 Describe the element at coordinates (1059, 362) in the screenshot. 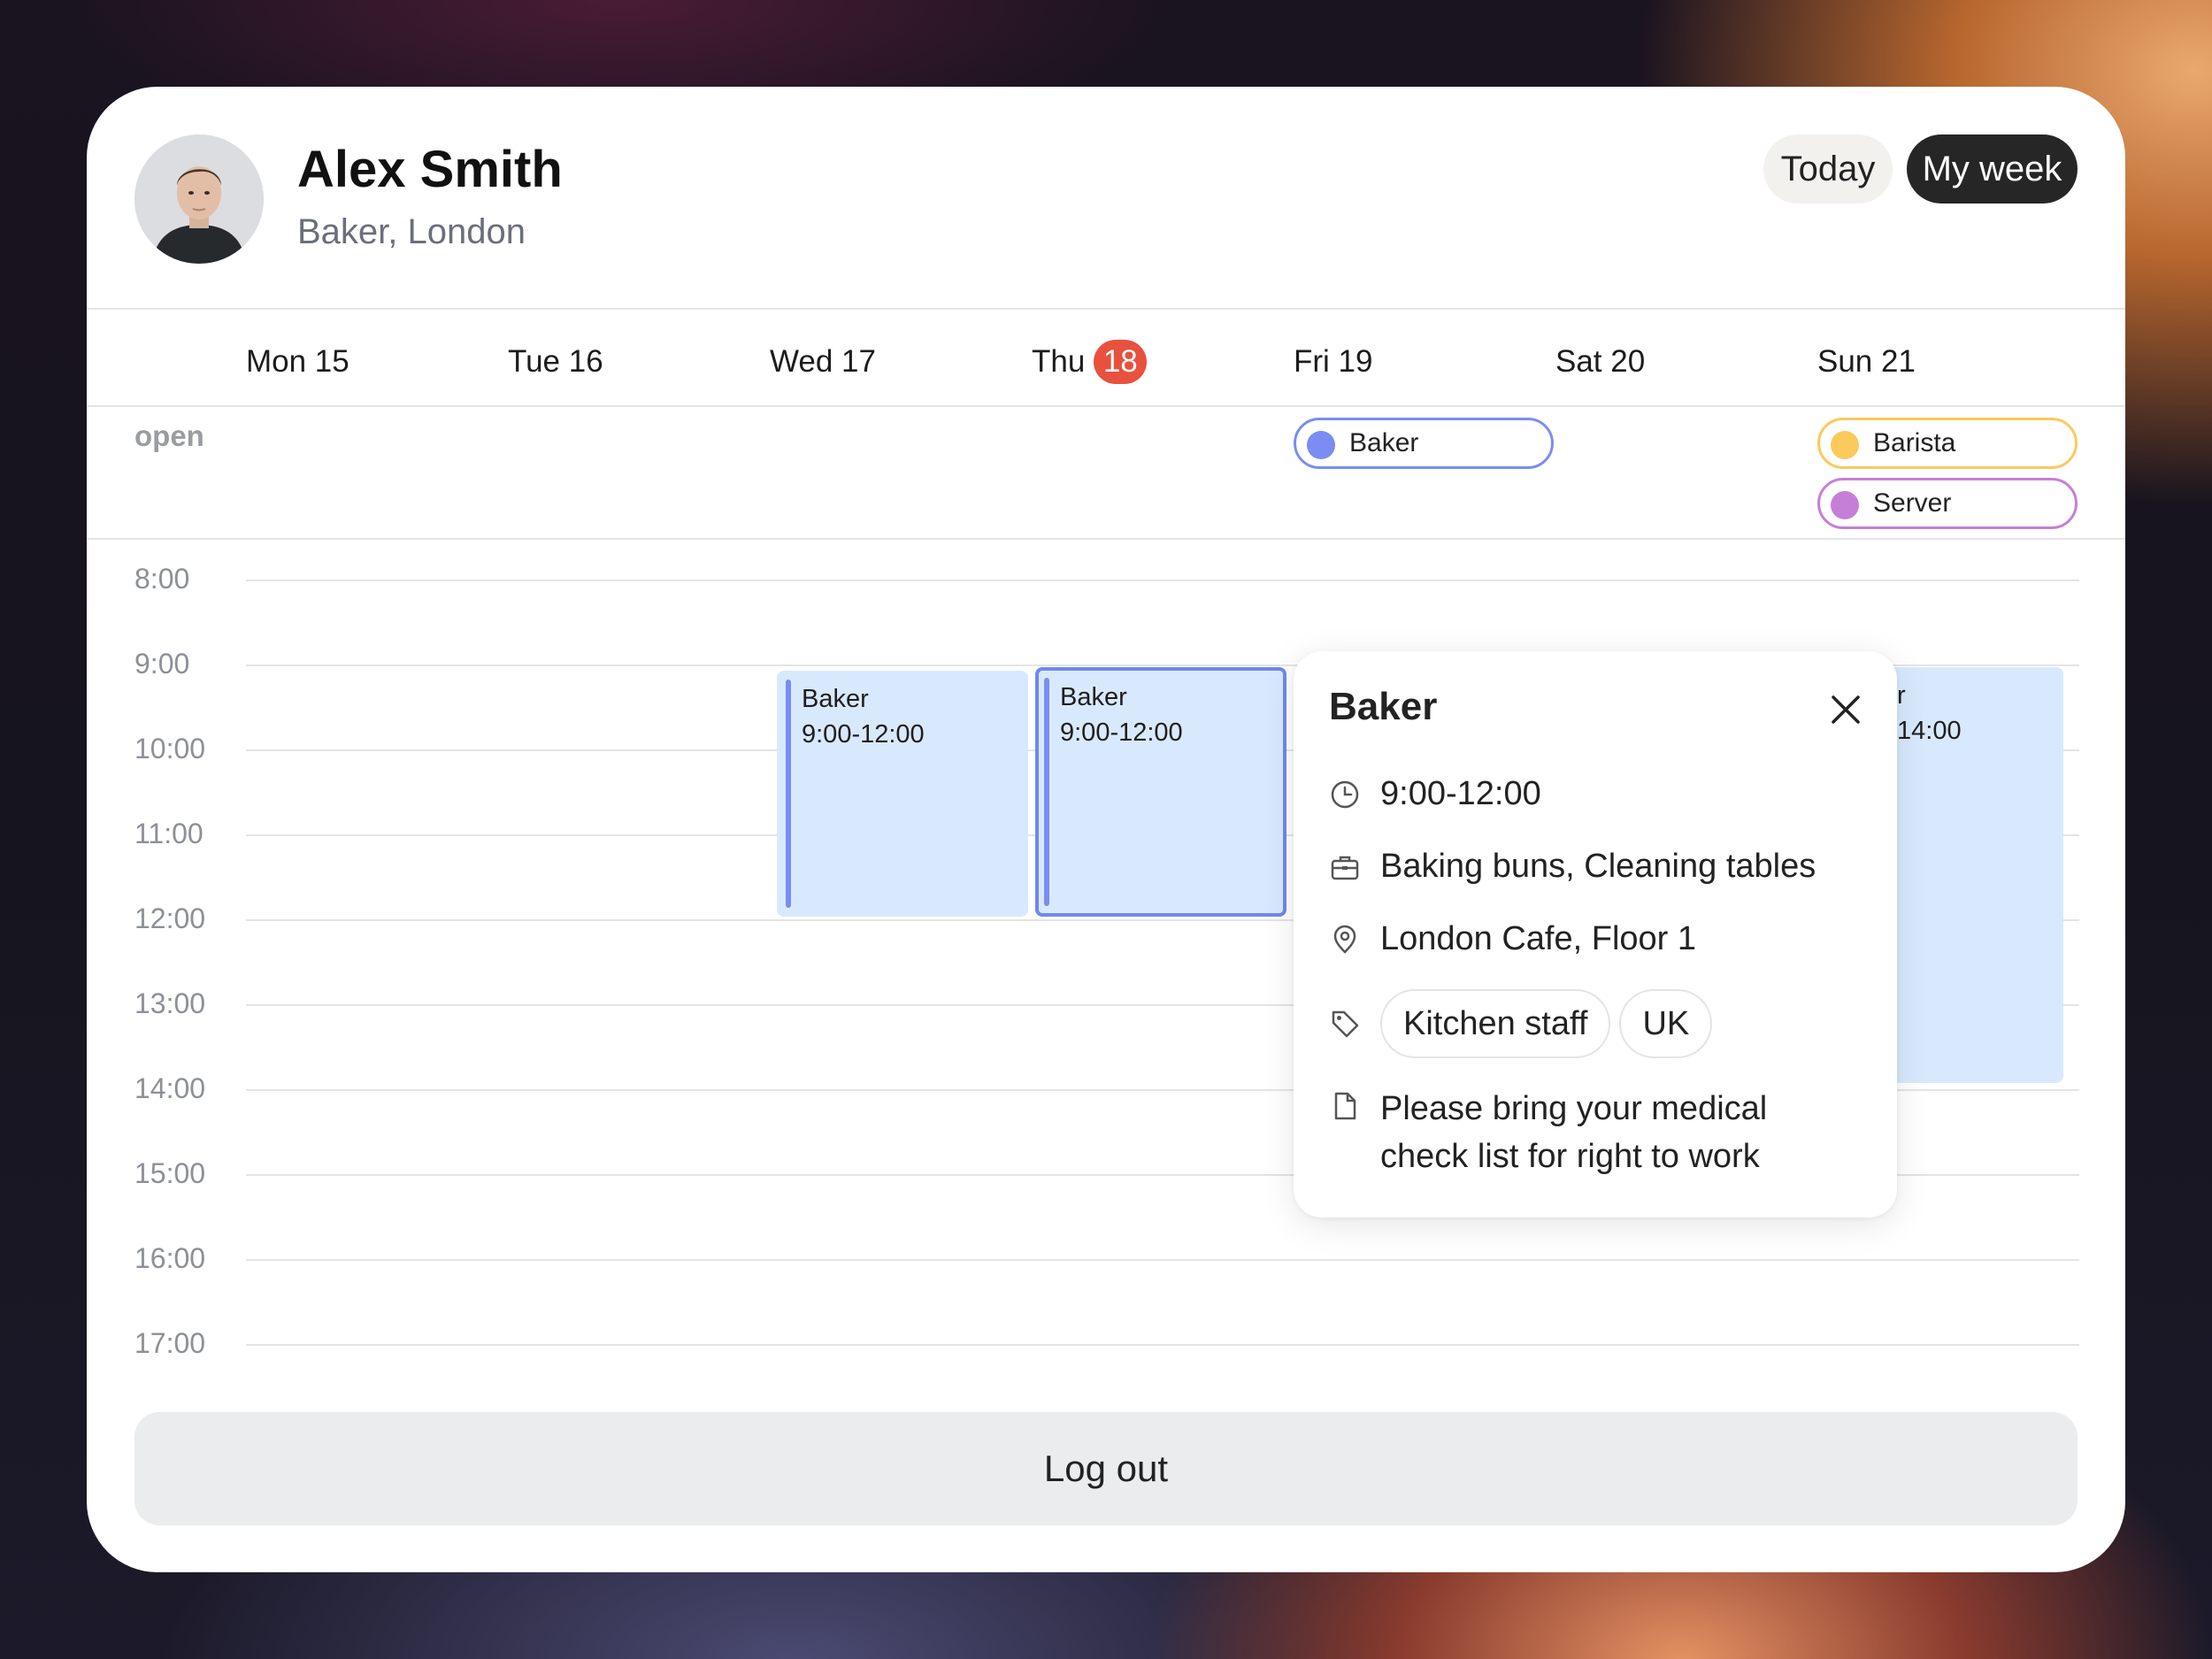

I see `day-thu-label: Thu` at that location.